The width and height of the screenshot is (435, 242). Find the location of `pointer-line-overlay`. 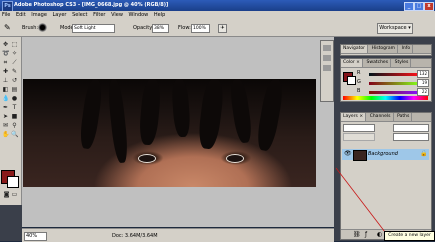

pointer-line-overlay is located at coordinates (360, 200).